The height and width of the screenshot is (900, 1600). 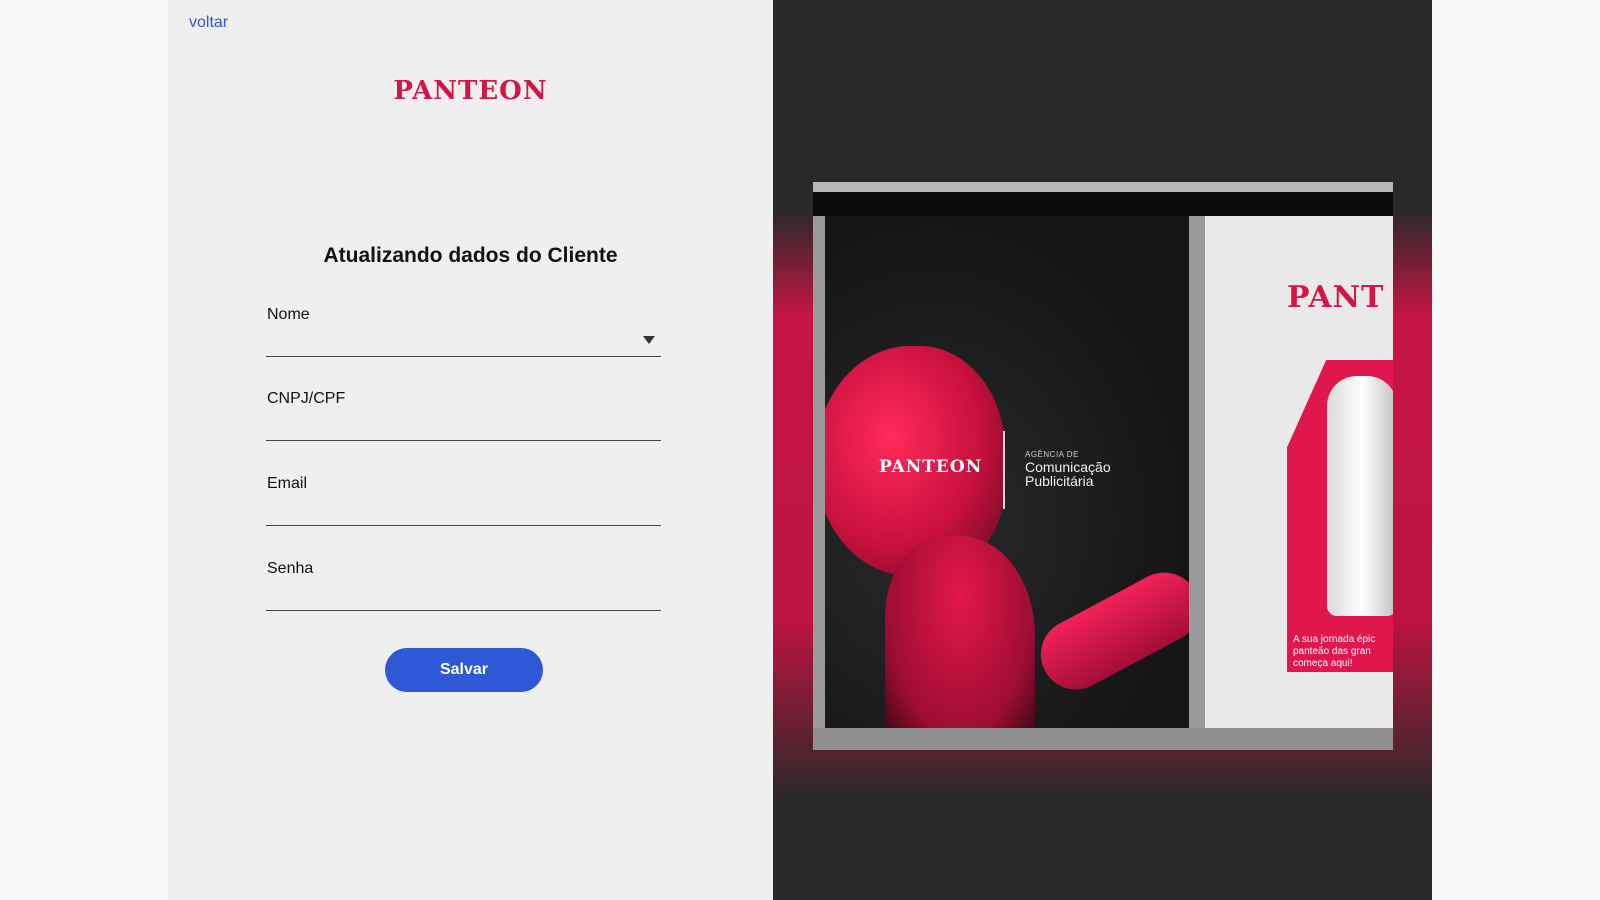 I want to click on save-button: Salvar, so click(x=464, y=670).